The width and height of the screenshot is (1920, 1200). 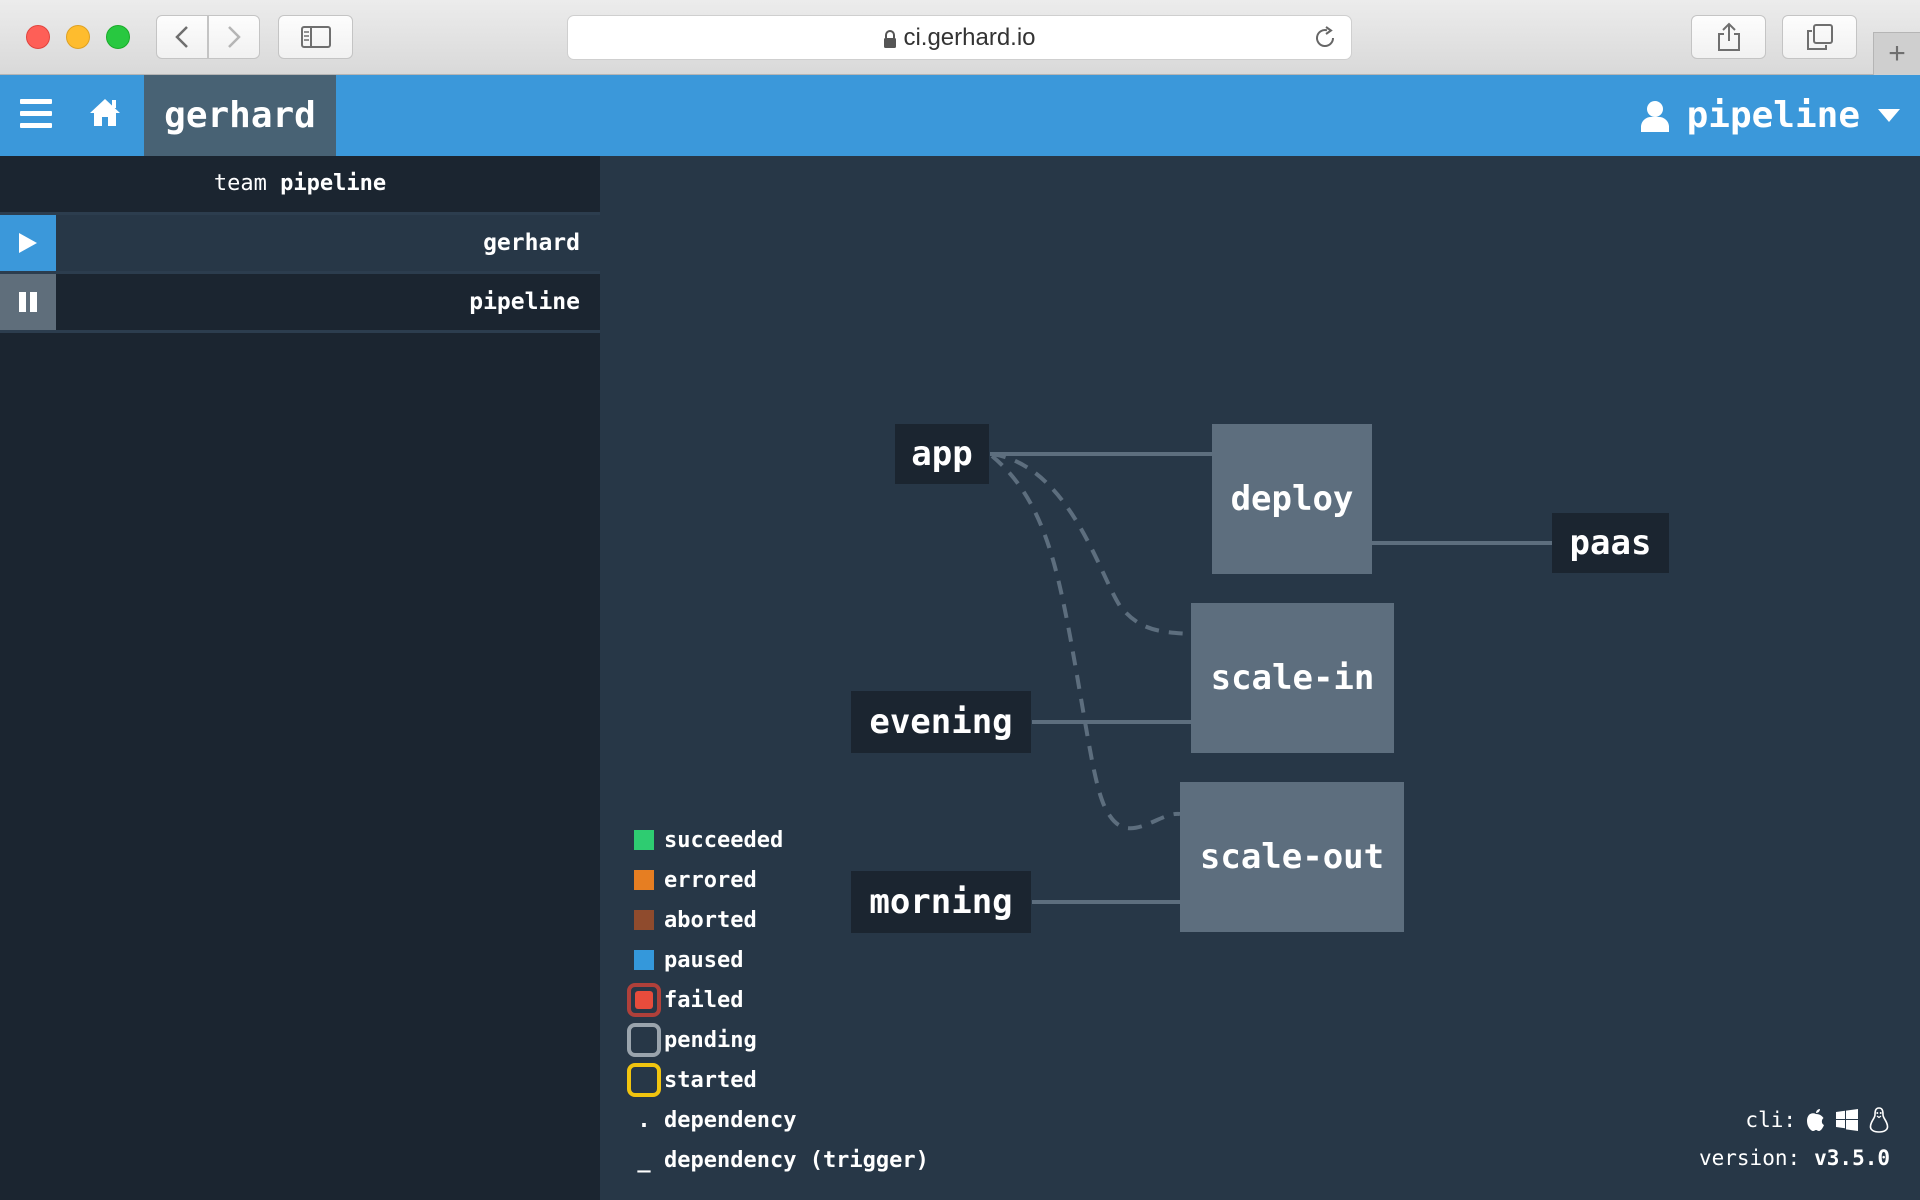 I want to click on resource-morning: morning, so click(x=941, y=902).